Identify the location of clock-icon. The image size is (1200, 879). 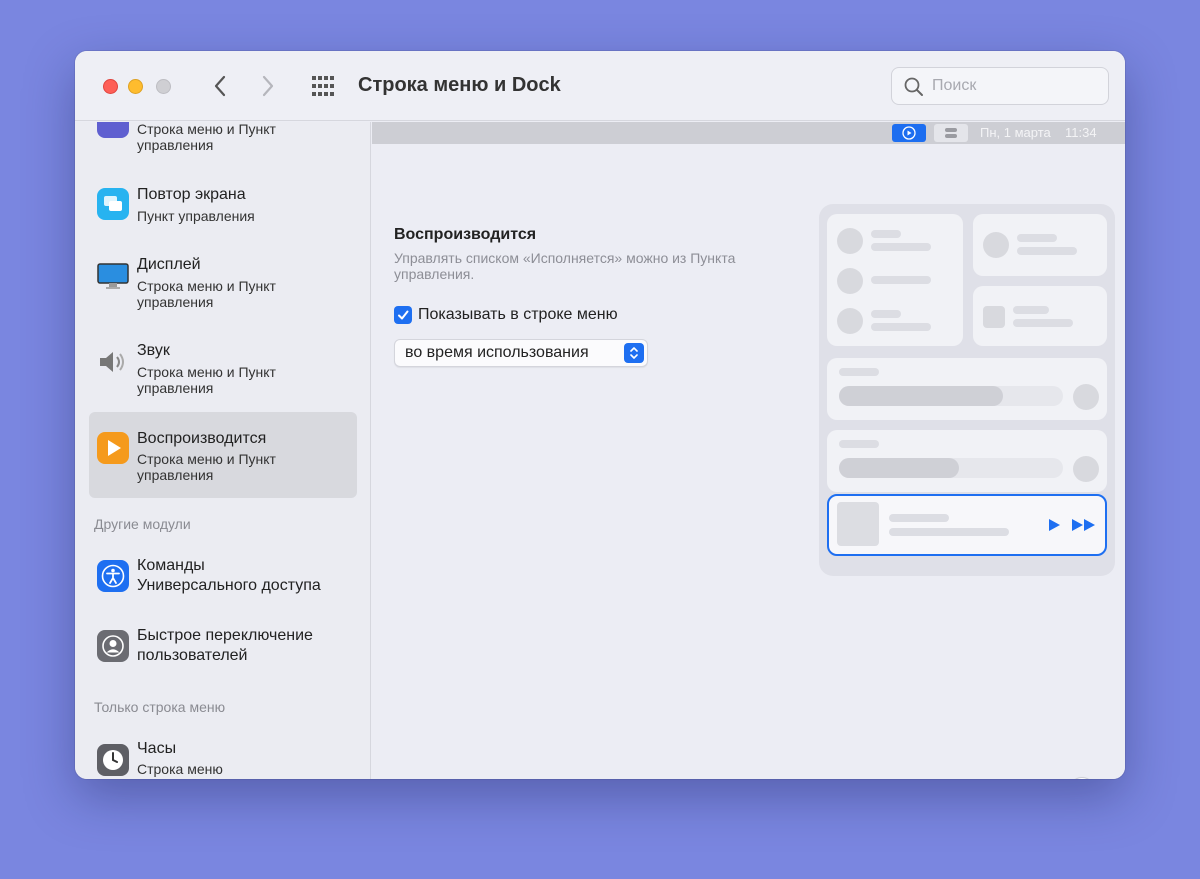
(113, 760).